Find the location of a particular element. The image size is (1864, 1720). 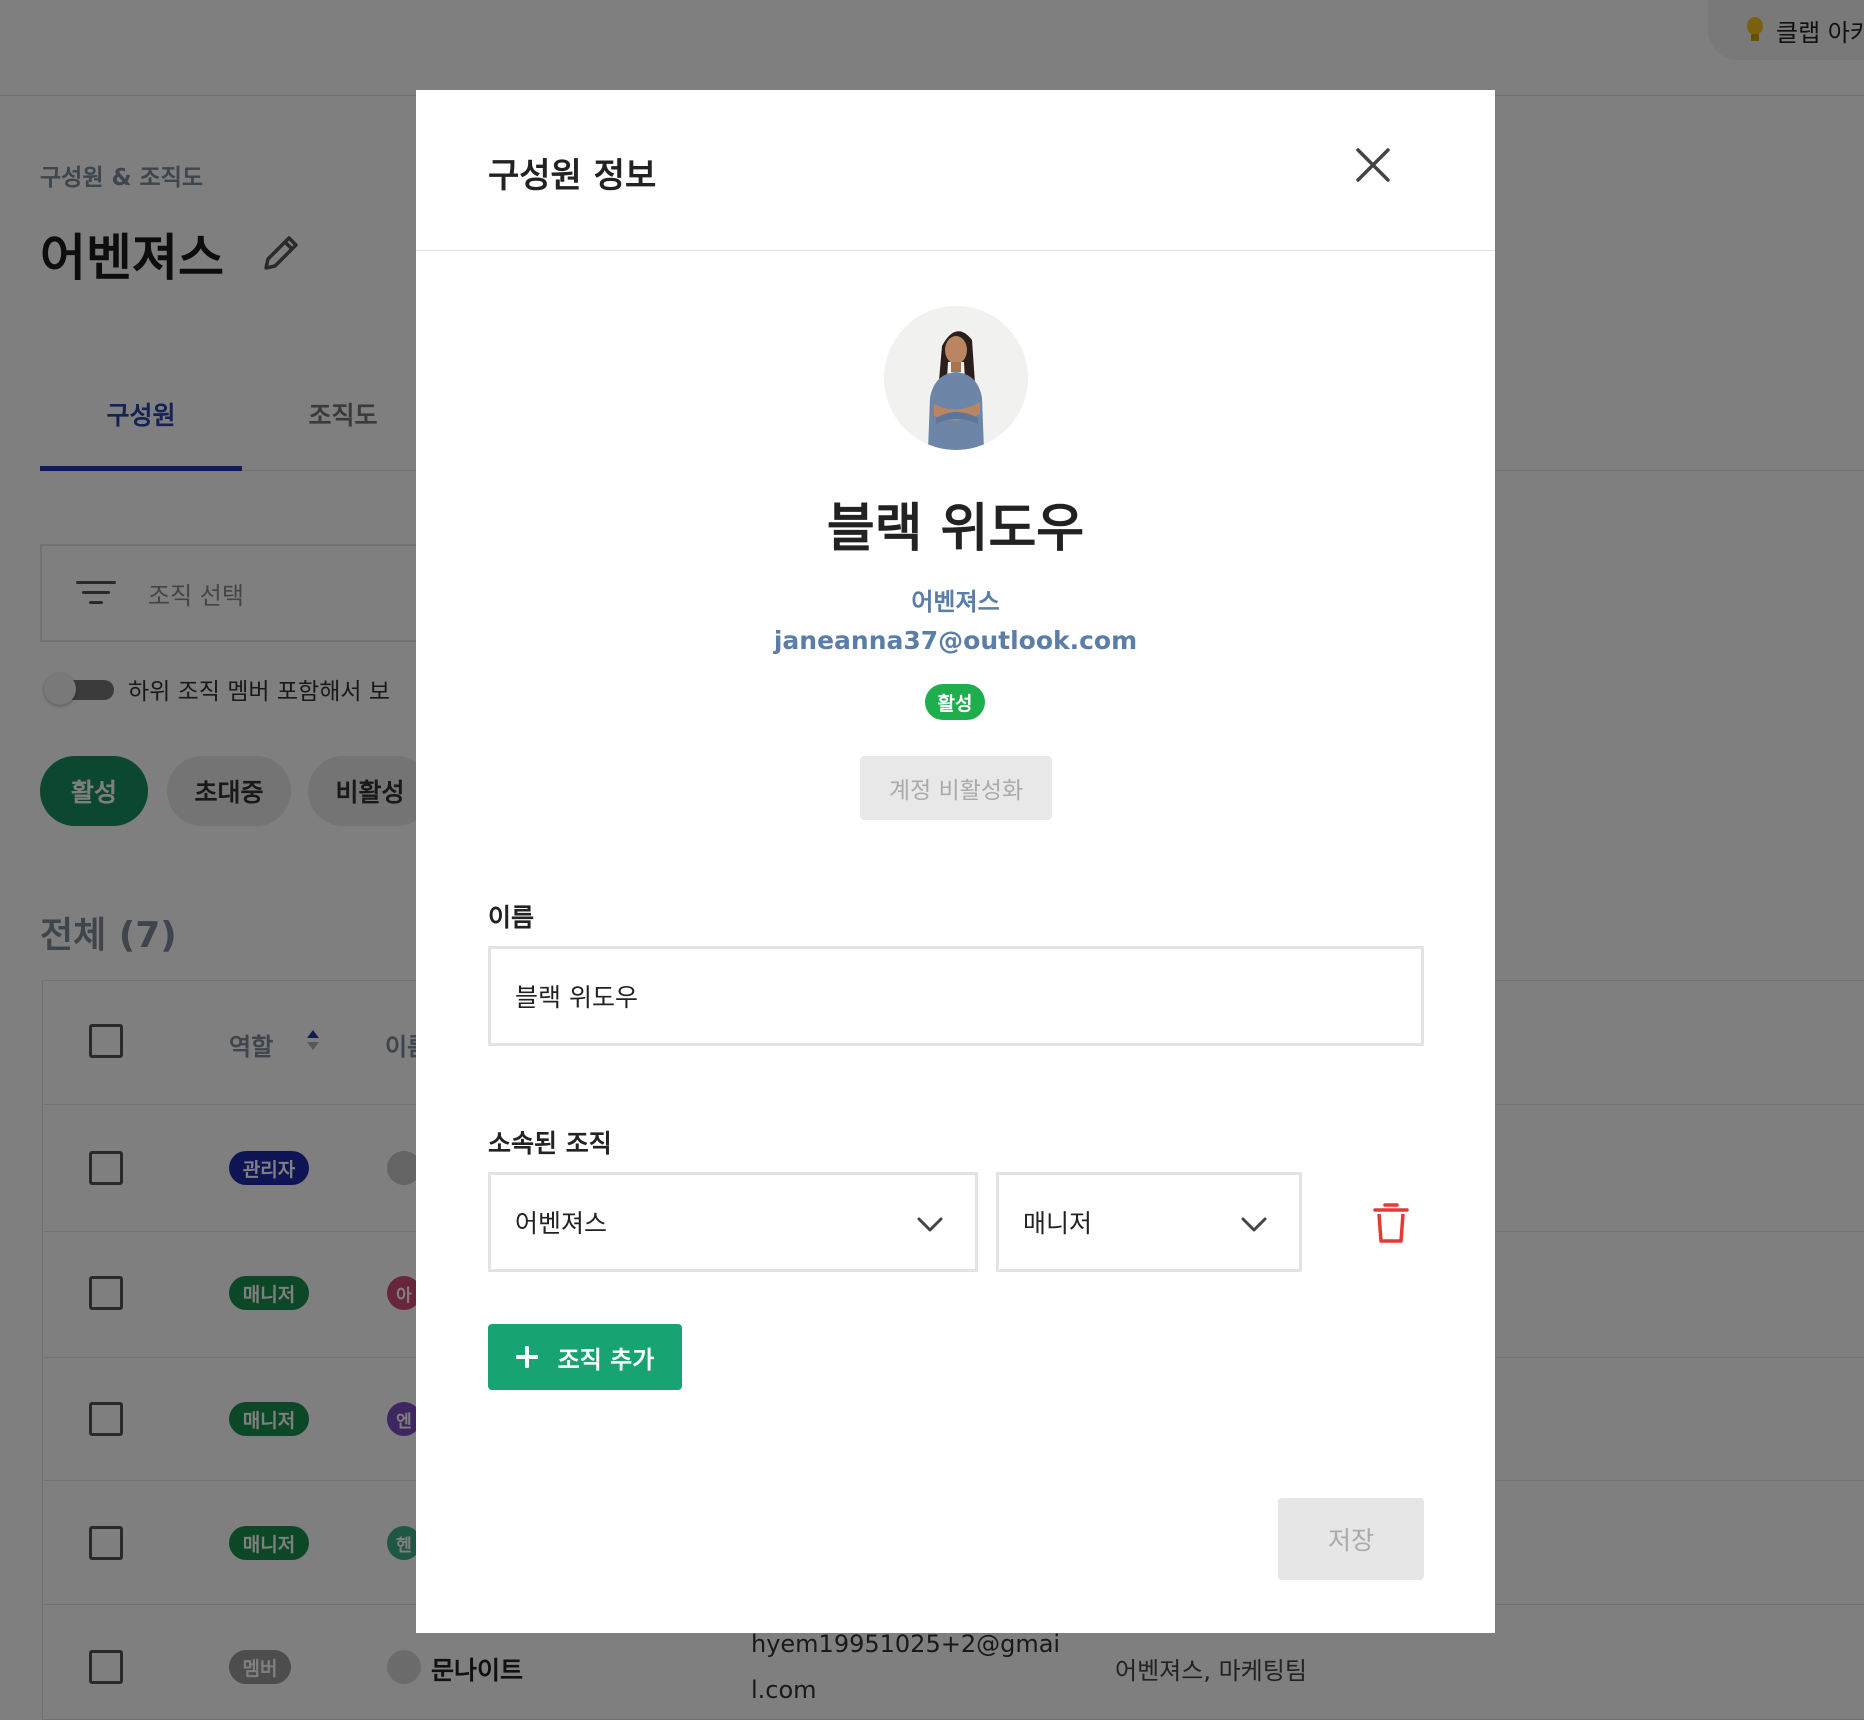

member-email: janeanna37@outlook.com is located at coordinates (955, 640).